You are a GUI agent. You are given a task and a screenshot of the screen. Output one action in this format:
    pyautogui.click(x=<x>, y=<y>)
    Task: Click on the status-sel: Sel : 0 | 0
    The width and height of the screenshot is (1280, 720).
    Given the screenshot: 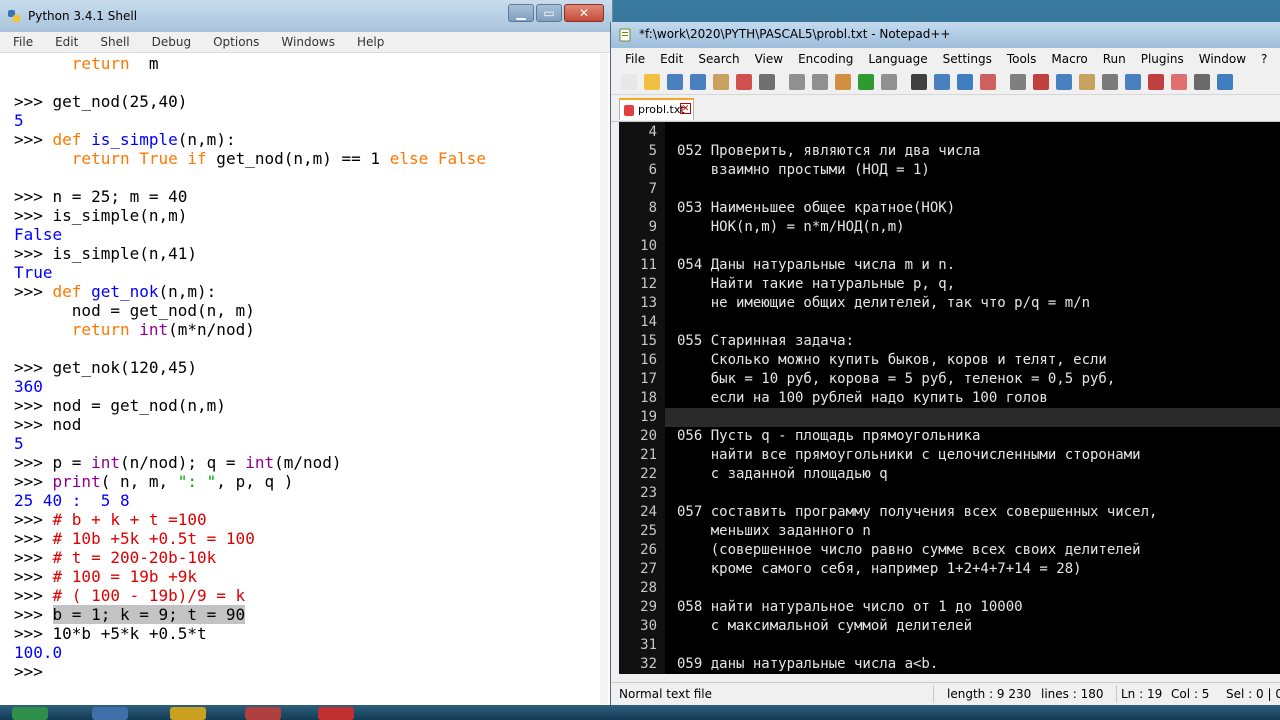 What is the action you would take?
    pyautogui.click(x=1253, y=694)
    